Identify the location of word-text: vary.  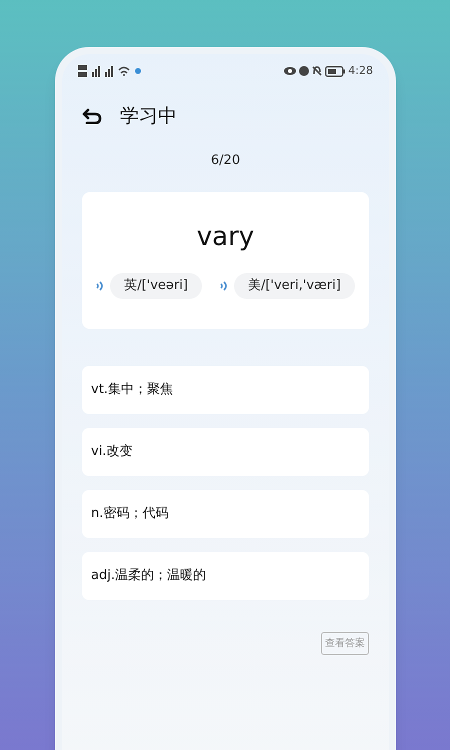
(225, 237).